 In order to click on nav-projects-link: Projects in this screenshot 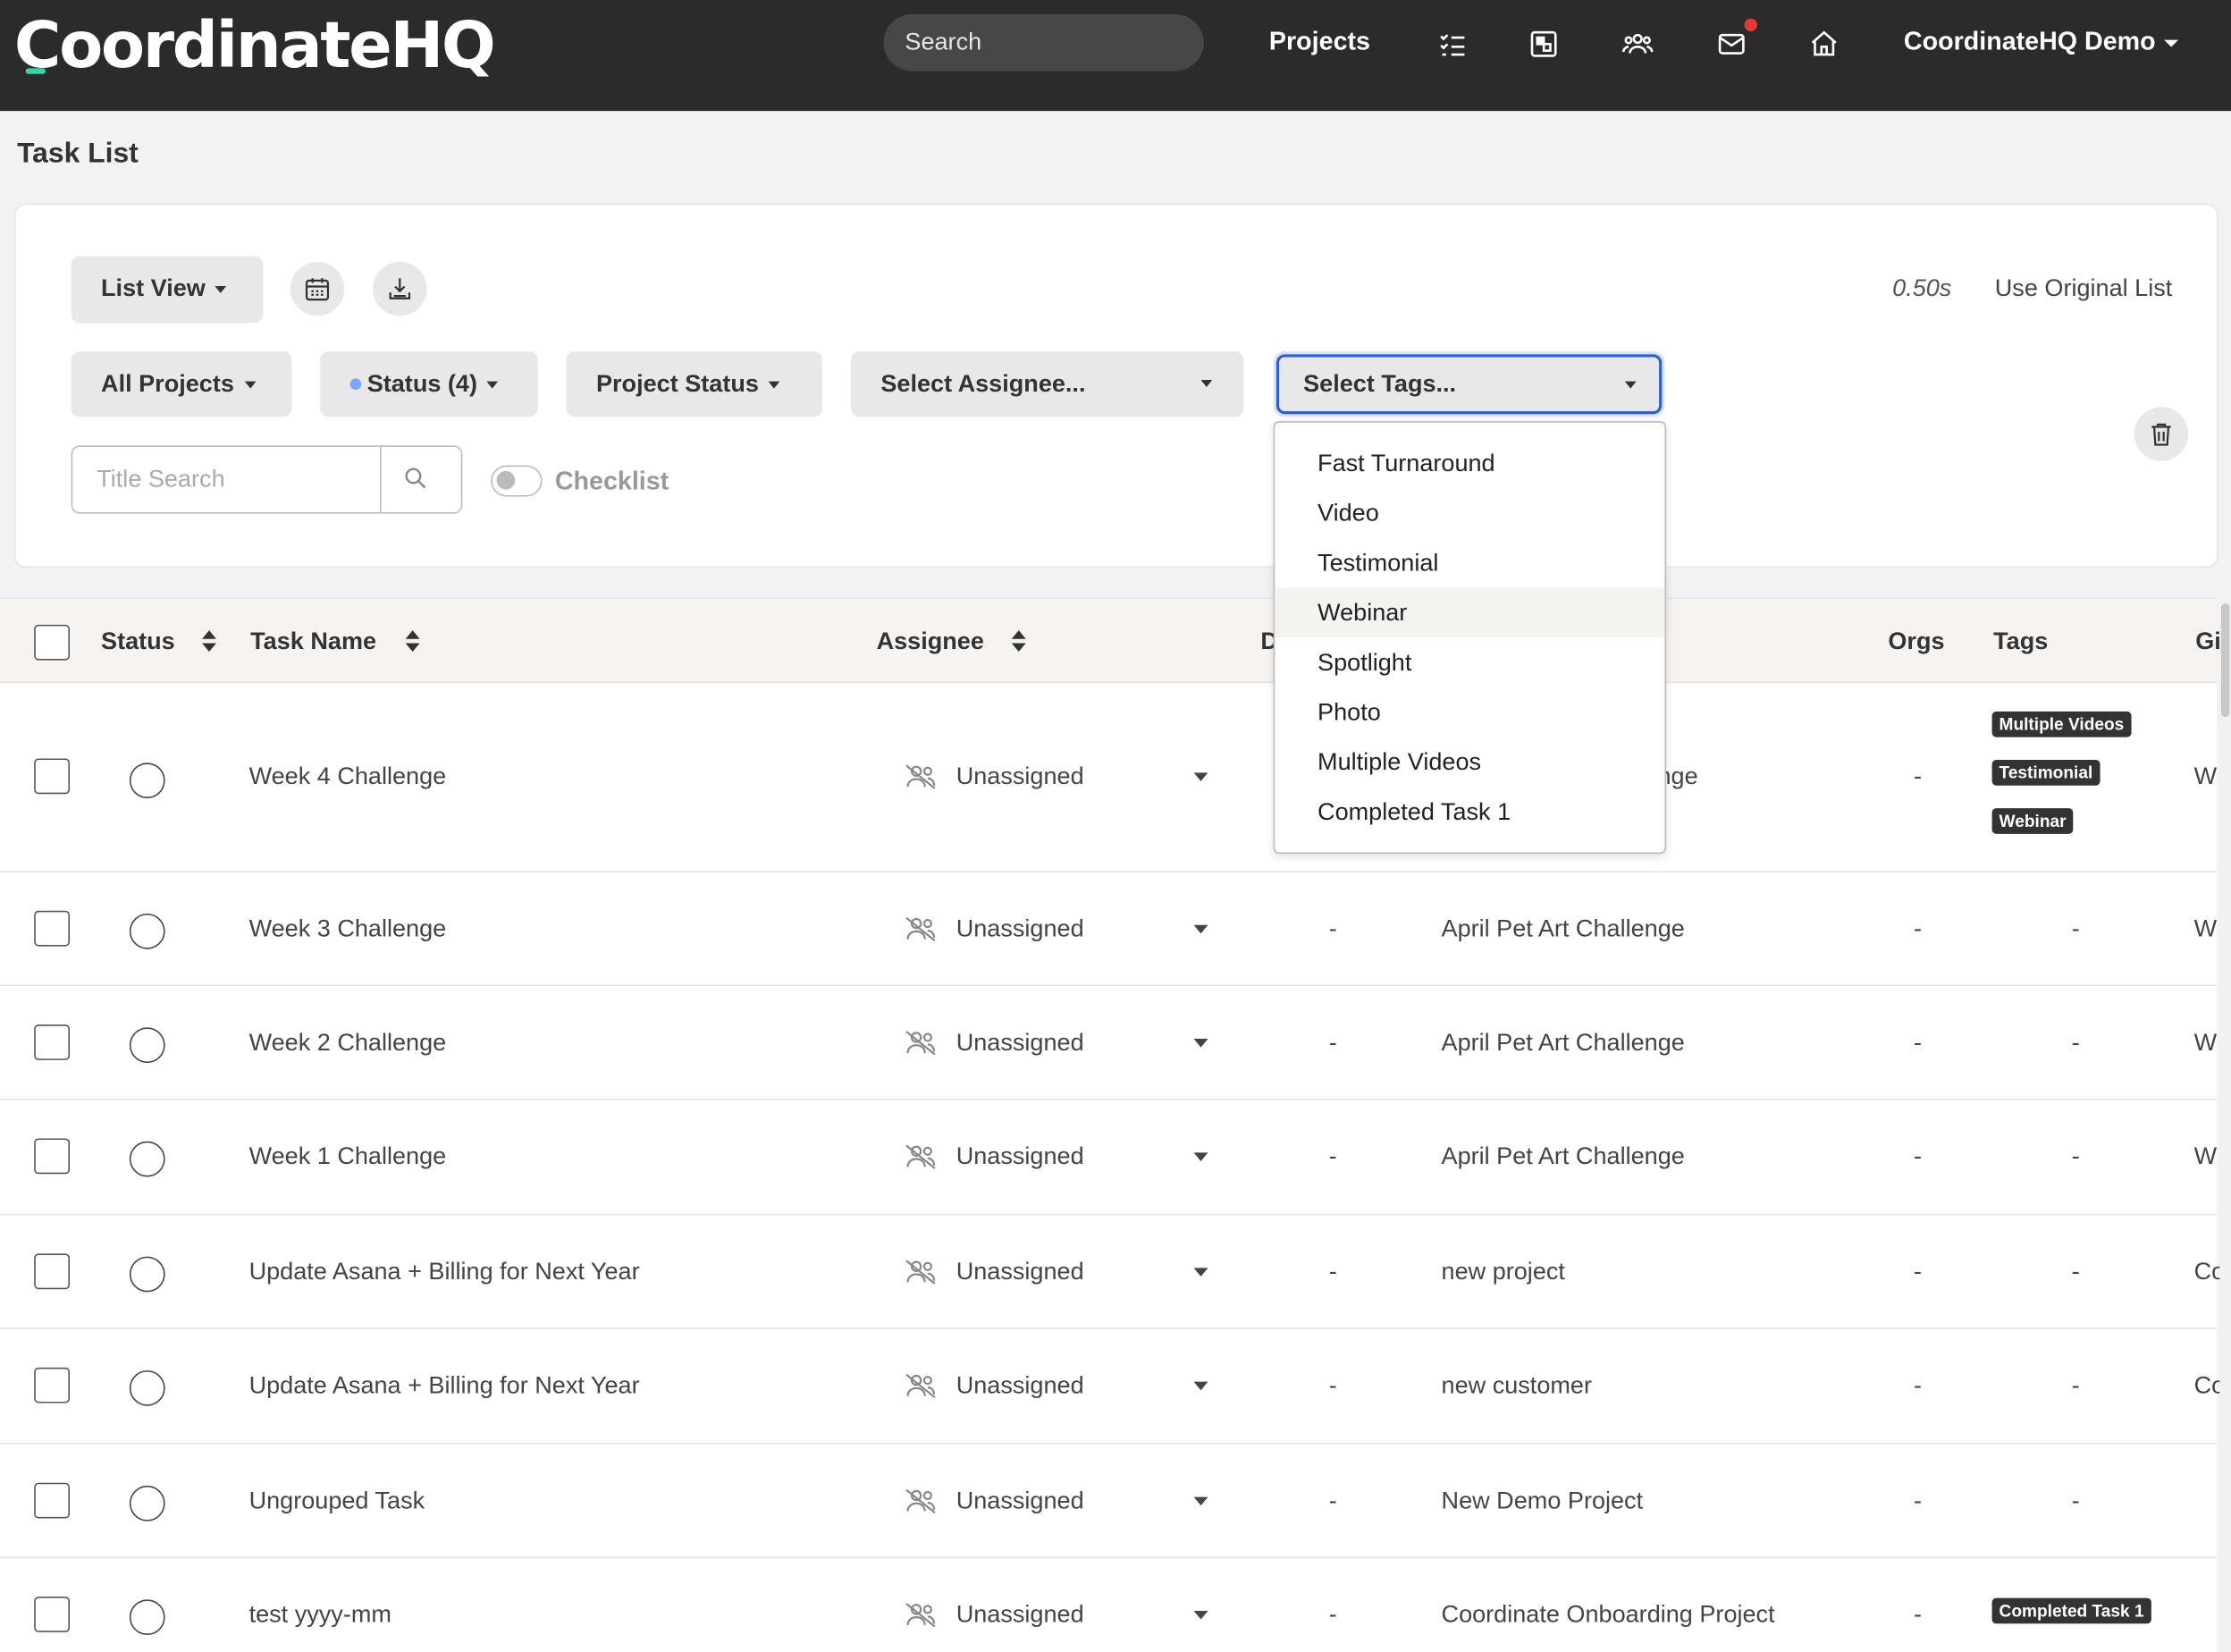, I will do `click(1319, 41)`.